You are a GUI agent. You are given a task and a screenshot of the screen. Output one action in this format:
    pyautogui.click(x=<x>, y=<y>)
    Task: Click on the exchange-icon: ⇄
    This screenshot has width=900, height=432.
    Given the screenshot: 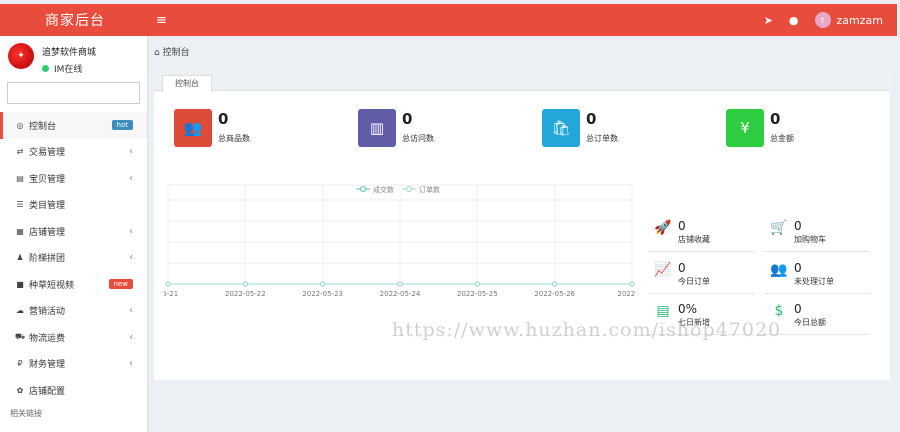 What is the action you would take?
    pyautogui.click(x=20, y=152)
    